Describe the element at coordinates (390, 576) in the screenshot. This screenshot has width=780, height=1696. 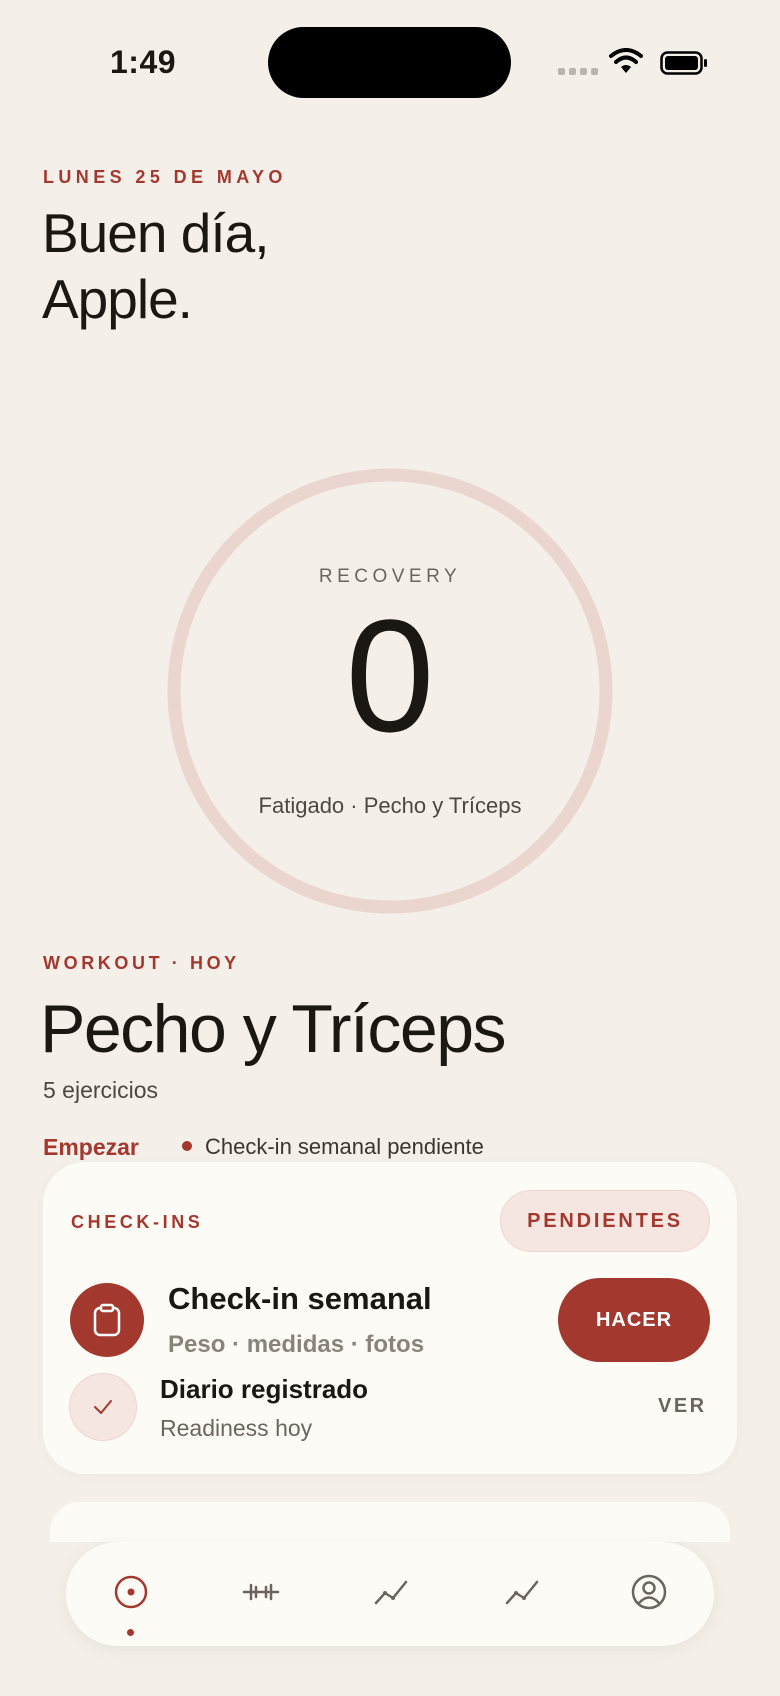
I see `recovery-label: RECOVERY` at that location.